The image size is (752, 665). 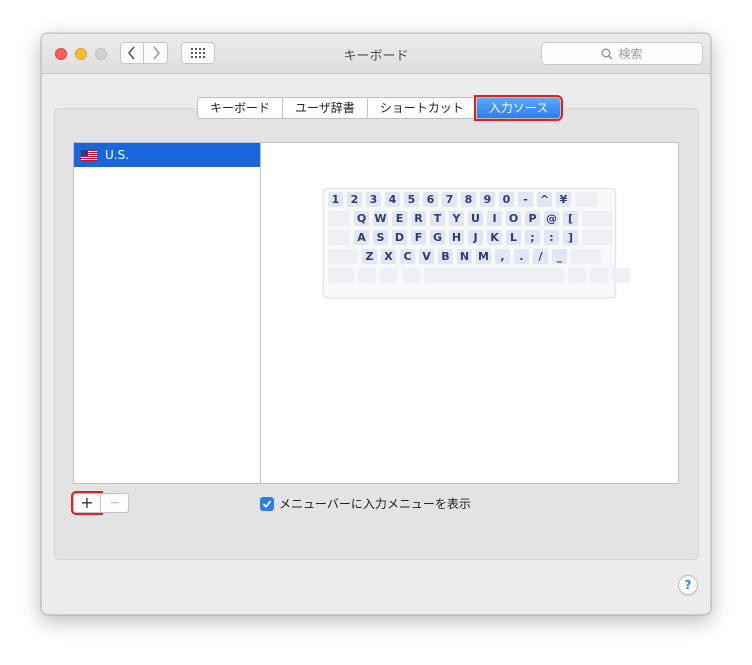 I want to click on show-input-menu-checkbox, so click(x=267, y=503).